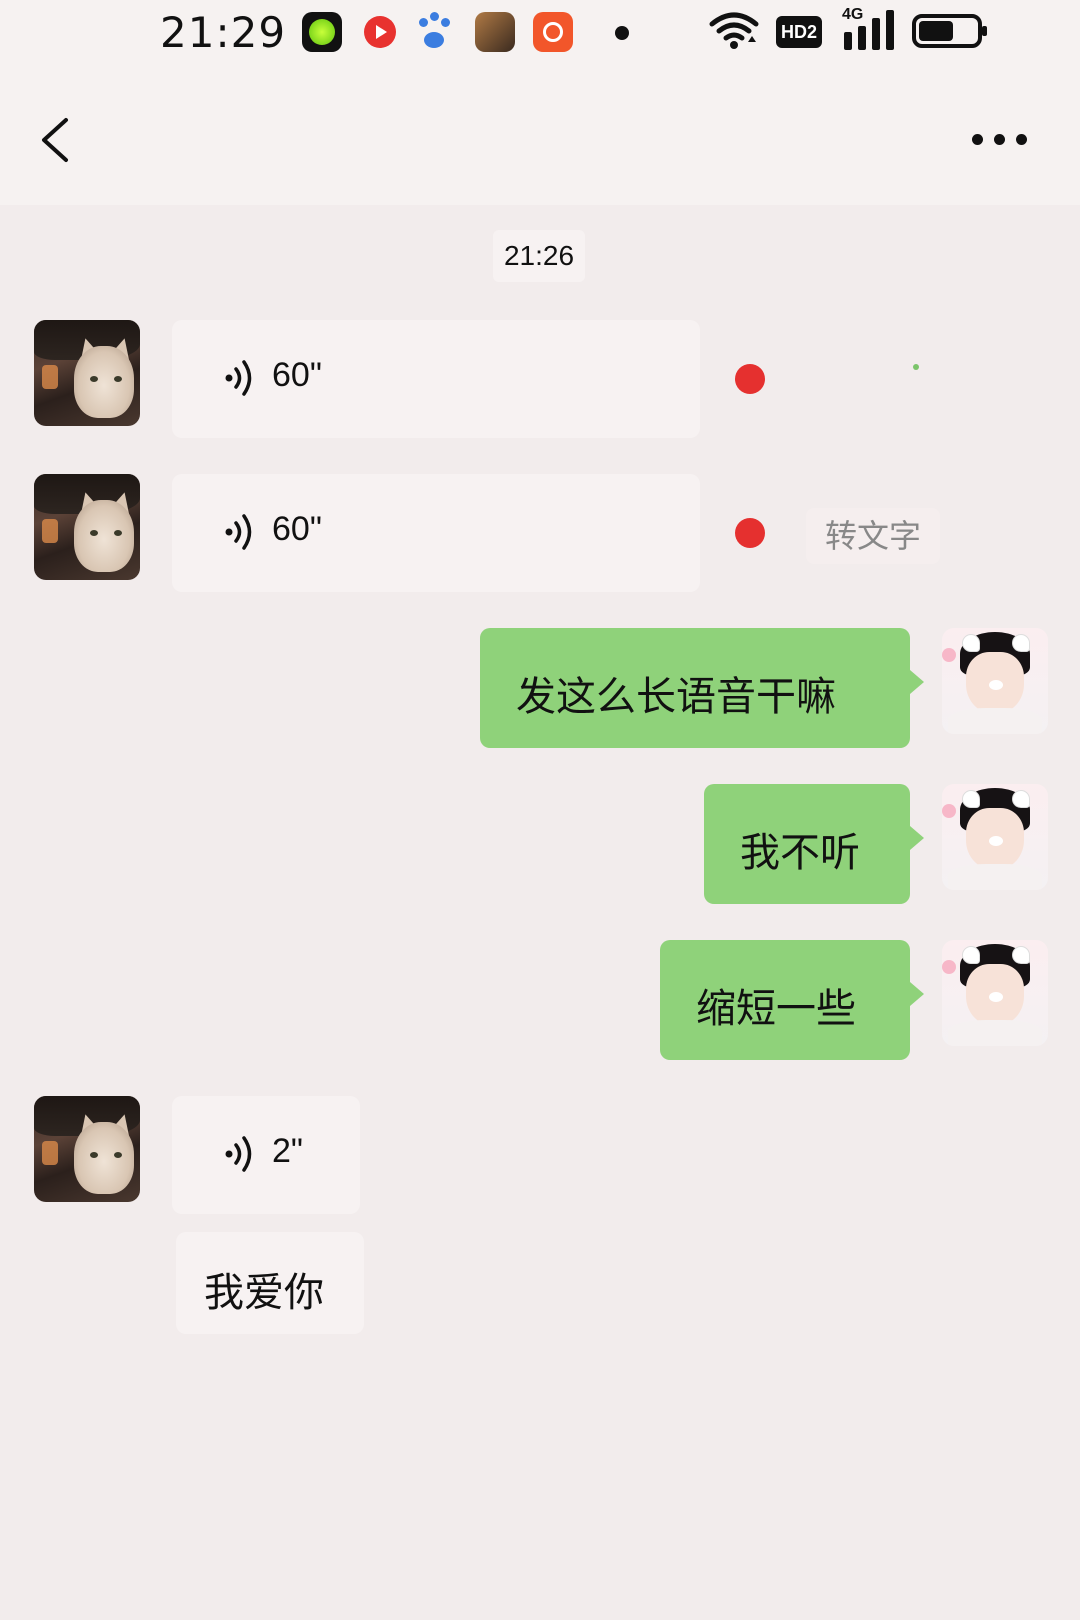 The width and height of the screenshot is (1080, 1620). What do you see at coordinates (540, 137) in the screenshot?
I see `chat-header` at bounding box center [540, 137].